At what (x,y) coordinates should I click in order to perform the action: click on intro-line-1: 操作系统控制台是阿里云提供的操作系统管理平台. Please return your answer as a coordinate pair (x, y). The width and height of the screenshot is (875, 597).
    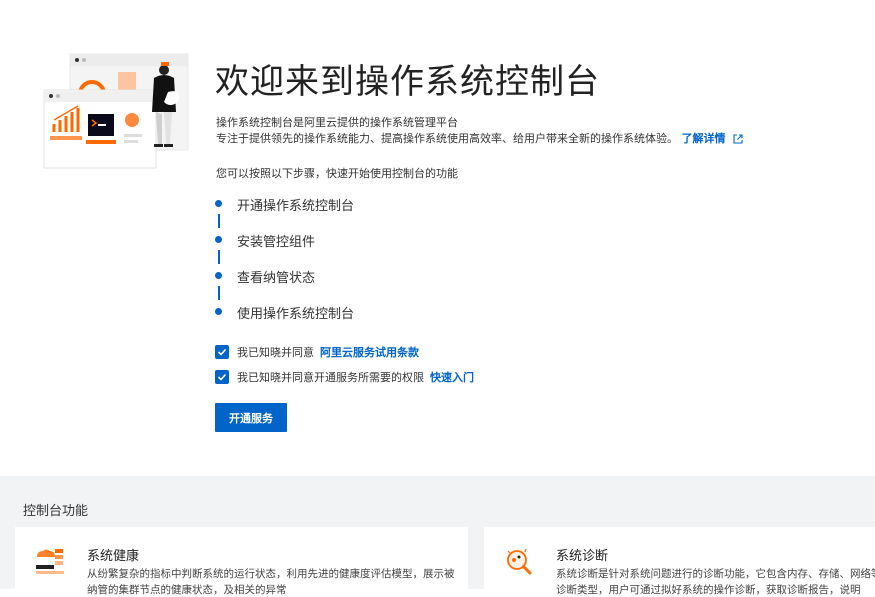
    Looking at the image, I should click on (337, 122).